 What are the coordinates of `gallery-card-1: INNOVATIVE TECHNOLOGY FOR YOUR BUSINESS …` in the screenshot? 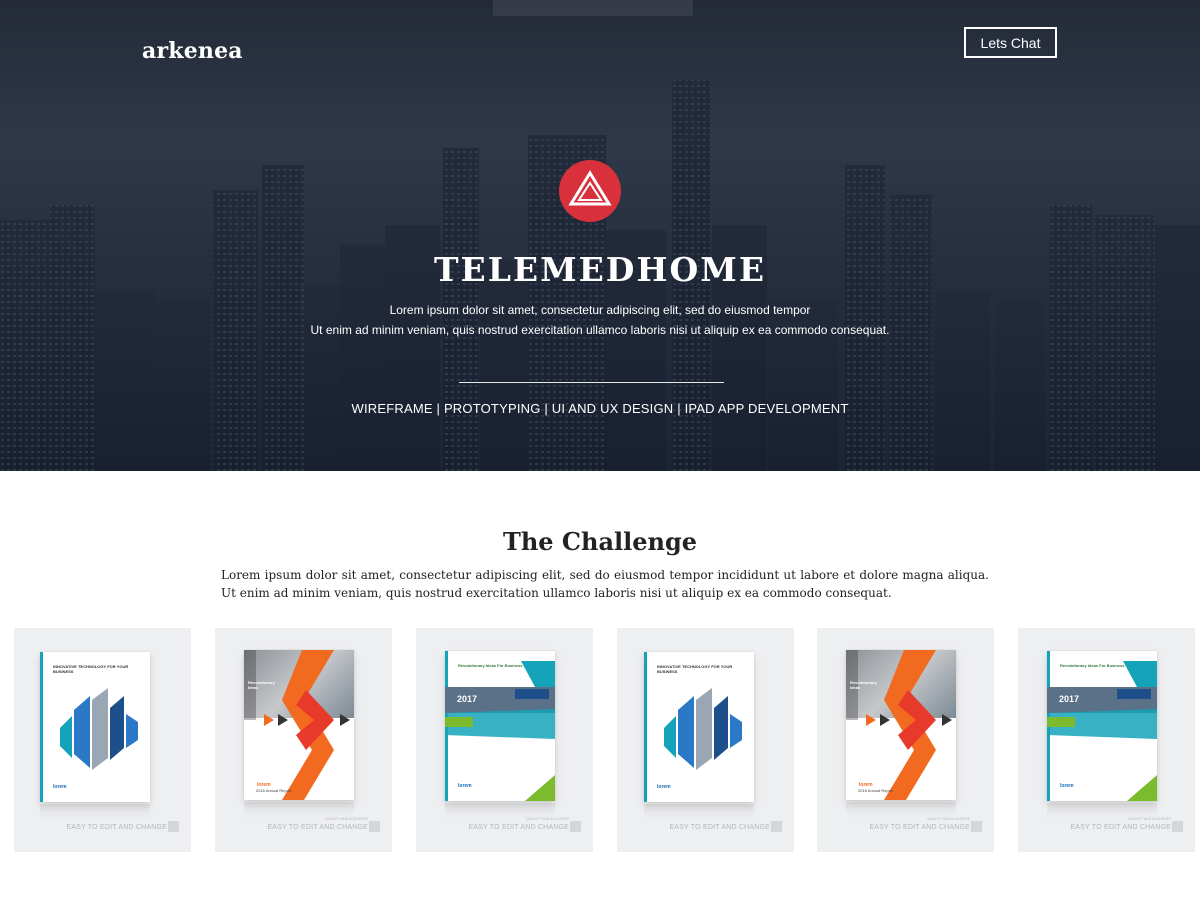 It's located at (102, 740).